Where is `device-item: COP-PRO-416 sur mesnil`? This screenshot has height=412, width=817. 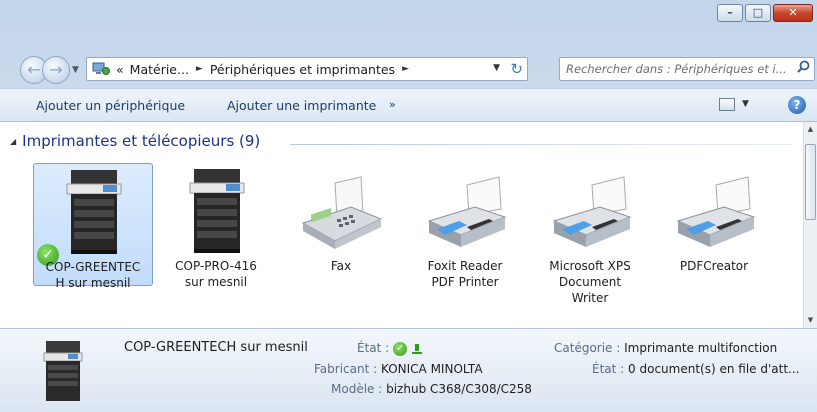
device-item: COP-PRO-416 sur mesnil is located at coordinates (216, 245).